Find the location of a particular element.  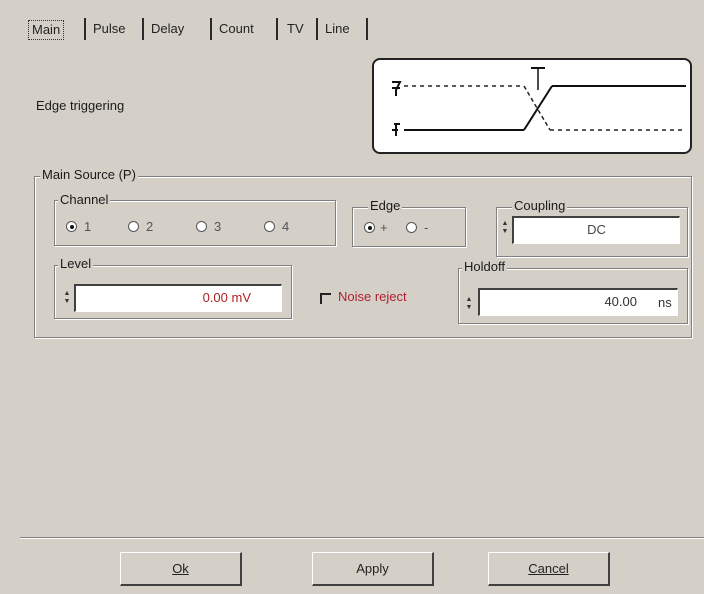

holdoff-value: 40.00 is located at coordinates (620, 301).